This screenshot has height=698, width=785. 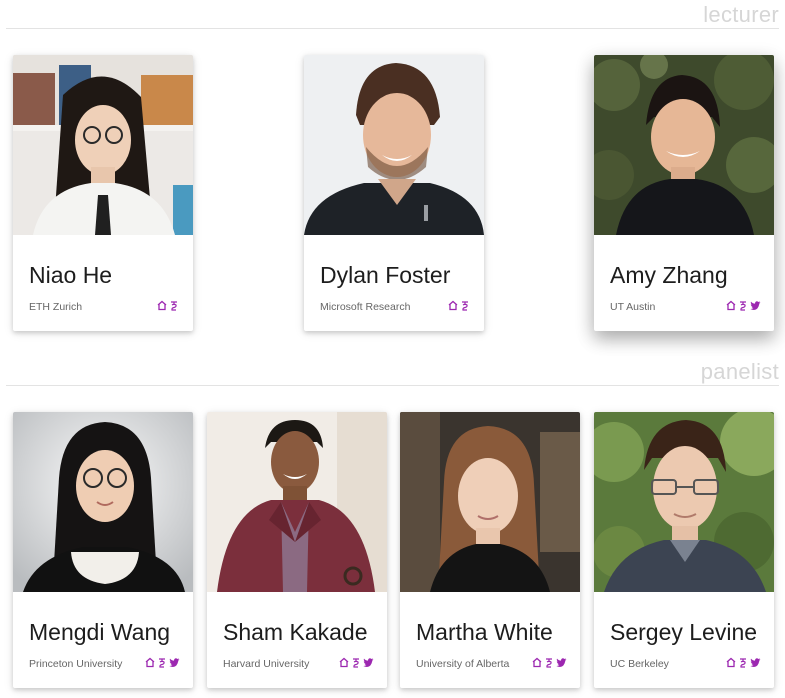 What do you see at coordinates (684, 632) in the screenshot?
I see `person-name: Sergey Levine` at bounding box center [684, 632].